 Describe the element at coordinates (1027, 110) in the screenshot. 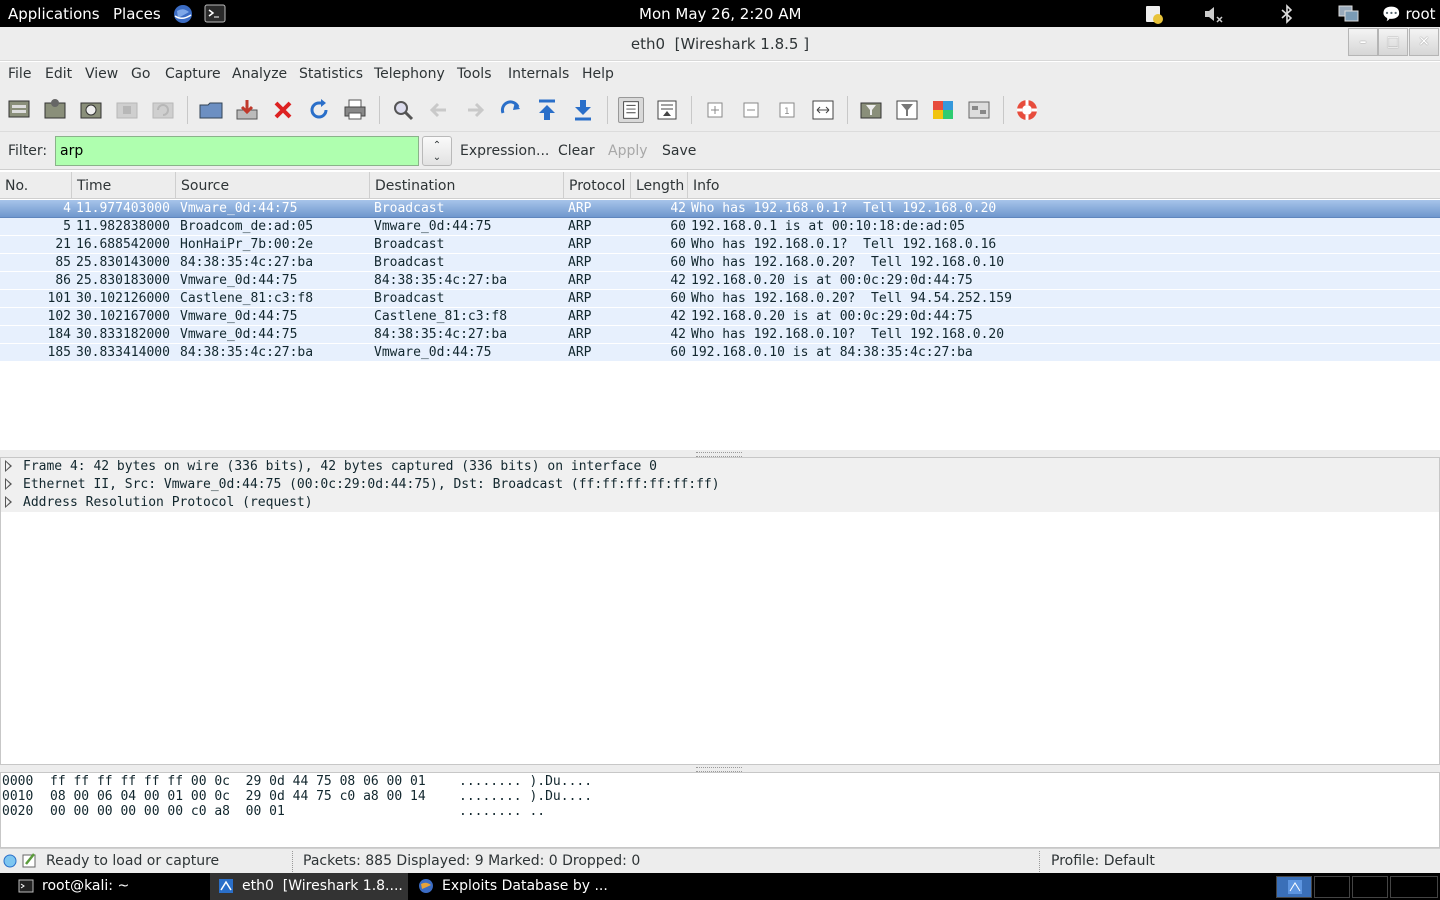

I see `help-icon` at that location.